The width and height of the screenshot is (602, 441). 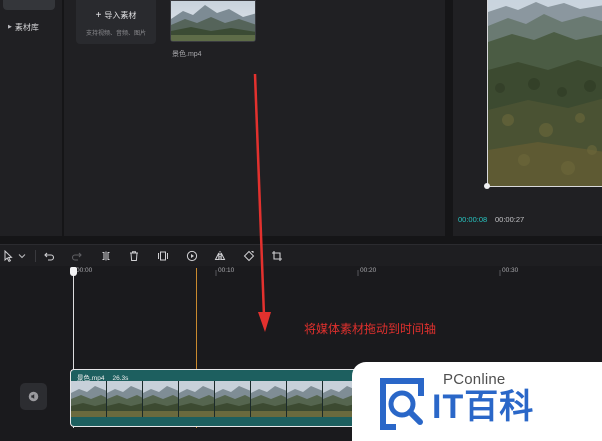 I want to click on plus-icon: +, so click(x=98, y=15).